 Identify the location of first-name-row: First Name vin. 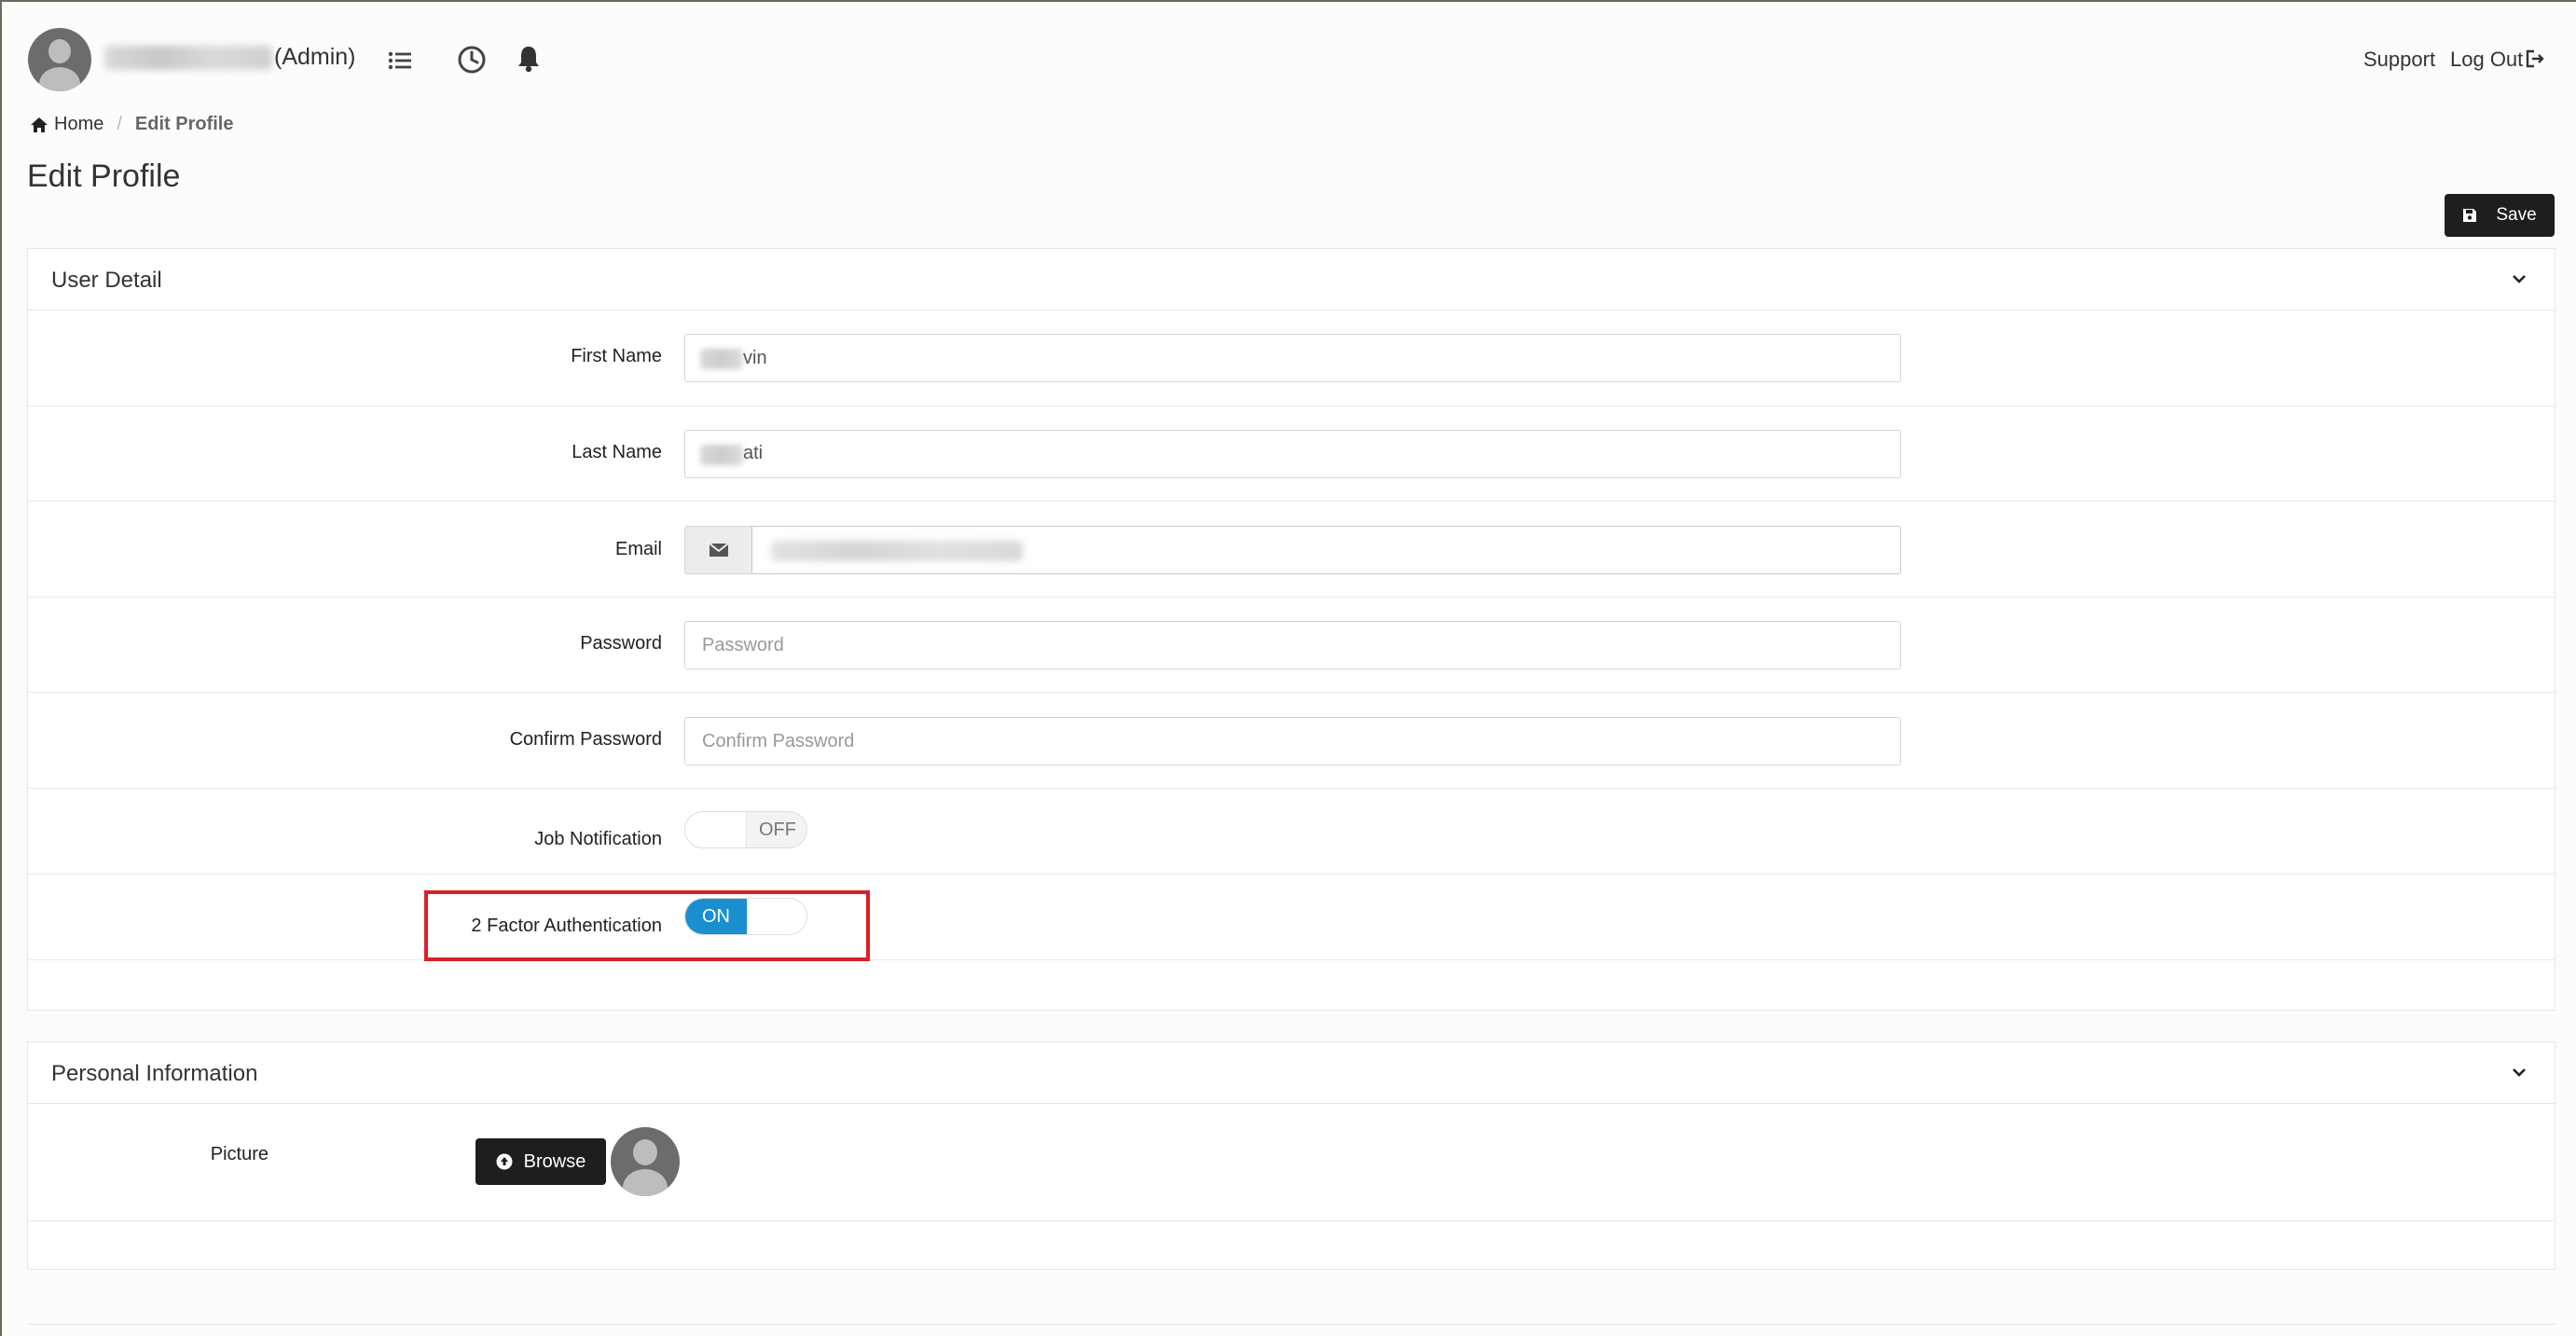
(1291, 358).